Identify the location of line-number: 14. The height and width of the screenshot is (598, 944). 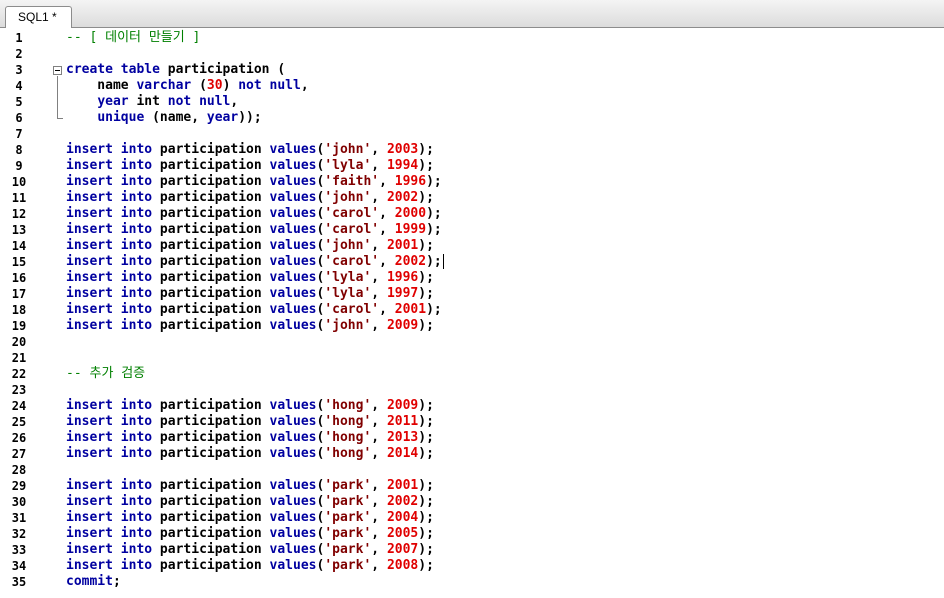
(19, 246).